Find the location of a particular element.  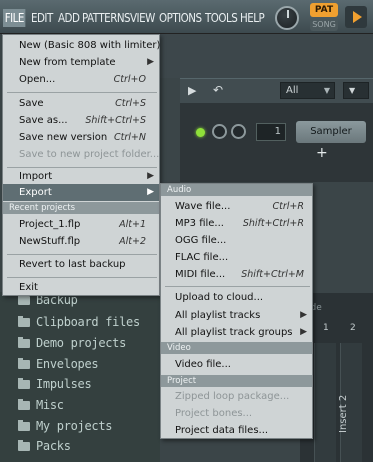

menu-item-save-as: Save as... Shift+Ctrl+S is located at coordinates (81, 120).